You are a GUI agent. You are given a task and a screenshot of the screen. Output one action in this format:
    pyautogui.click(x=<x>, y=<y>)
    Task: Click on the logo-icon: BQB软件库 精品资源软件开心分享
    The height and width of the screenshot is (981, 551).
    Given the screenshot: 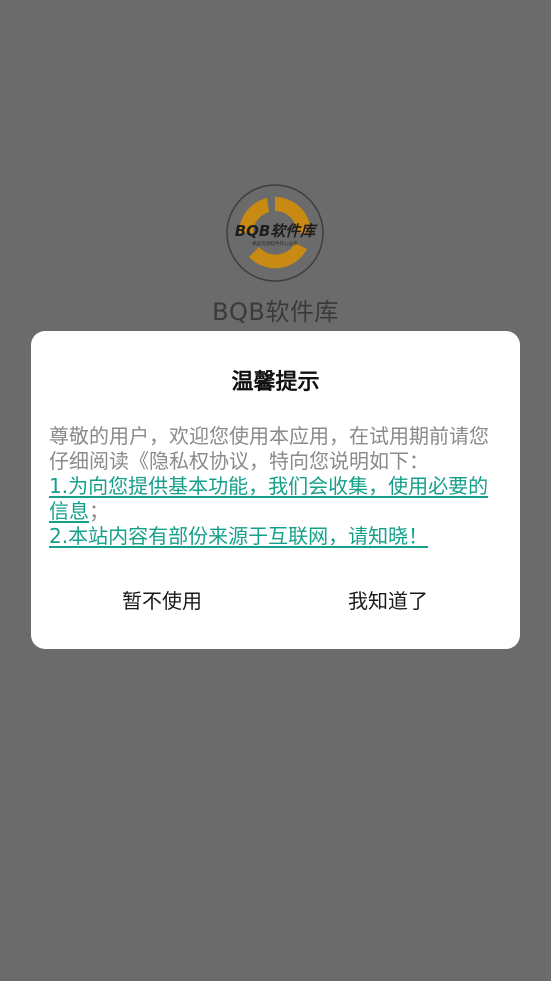 What is the action you would take?
    pyautogui.click(x=275, y=233)
    